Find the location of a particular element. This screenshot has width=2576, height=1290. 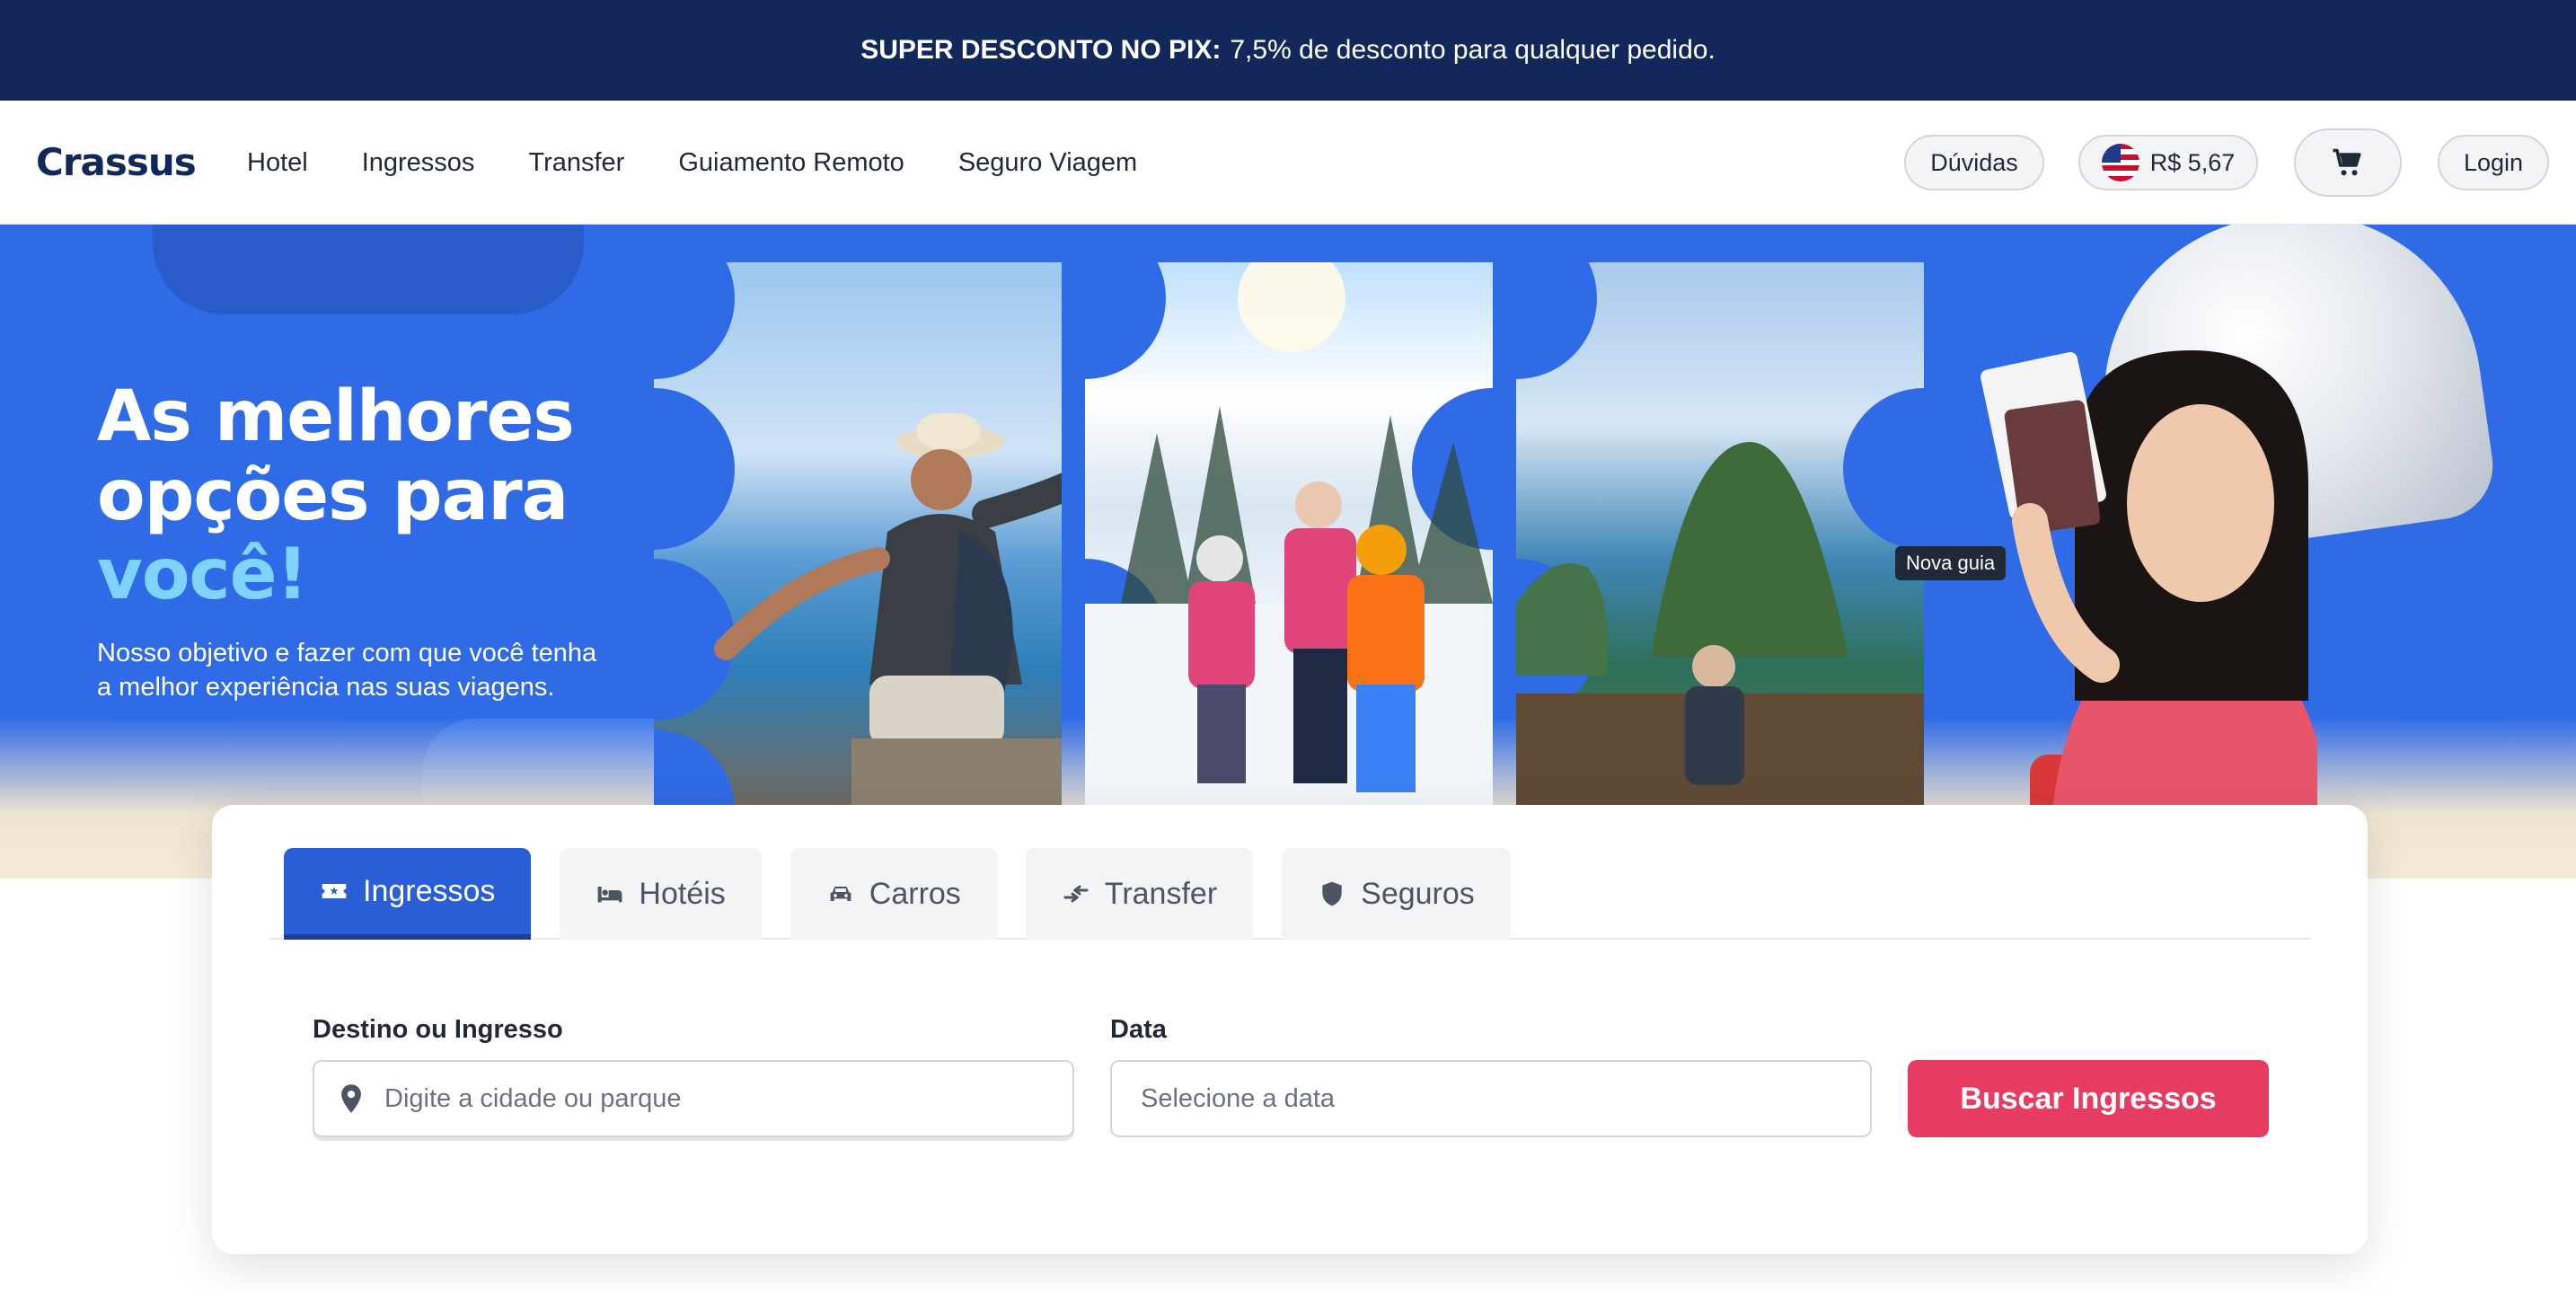

bed-icon is located at coordinates (610, 895).